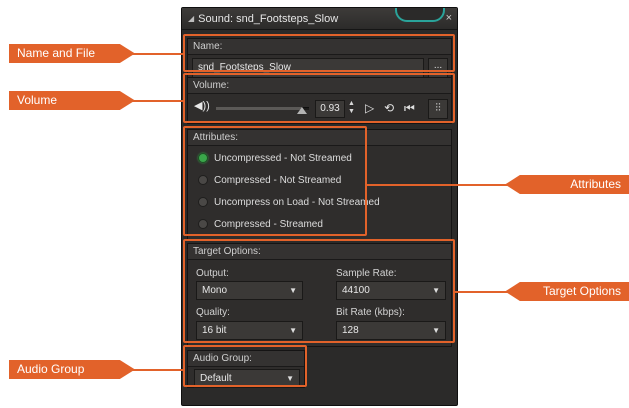 This screenshot has height=408, width=629. Describe the element at coordinates (420, 15) in the screenshot. I see `window-notch` at that location.